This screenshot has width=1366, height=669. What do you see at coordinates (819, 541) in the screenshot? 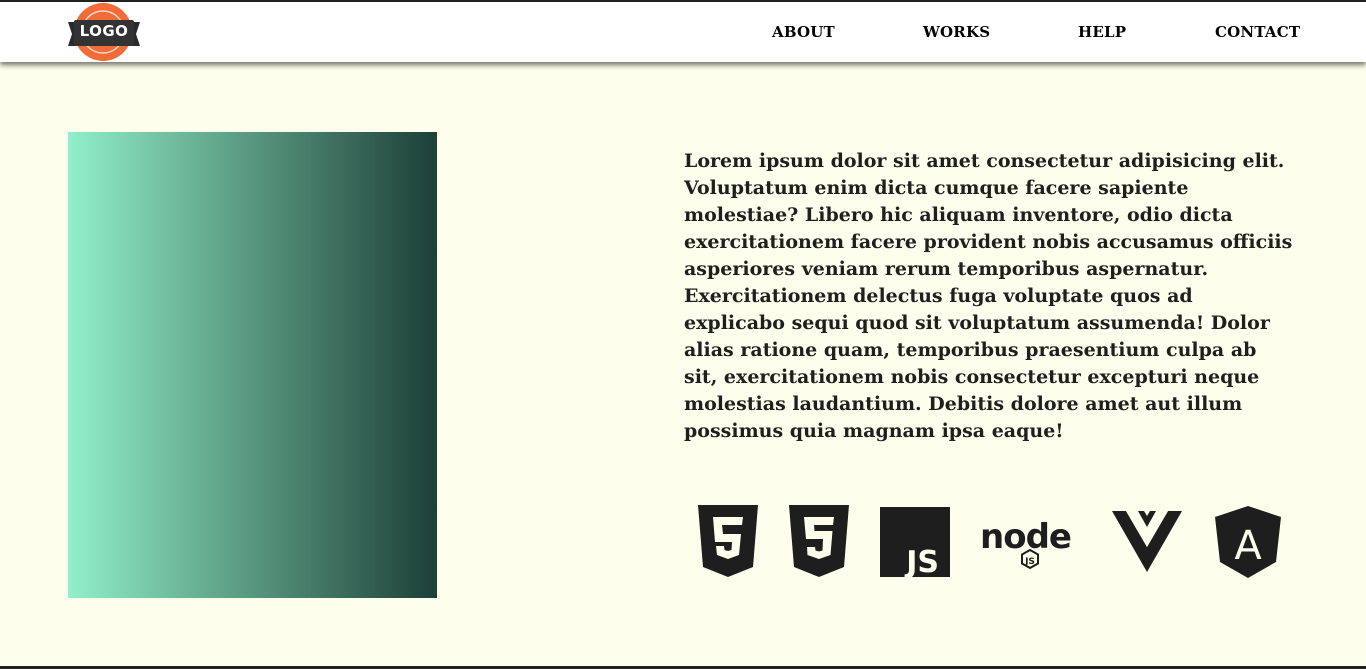
I see `css3-icon` at bounding box center [819, 541].